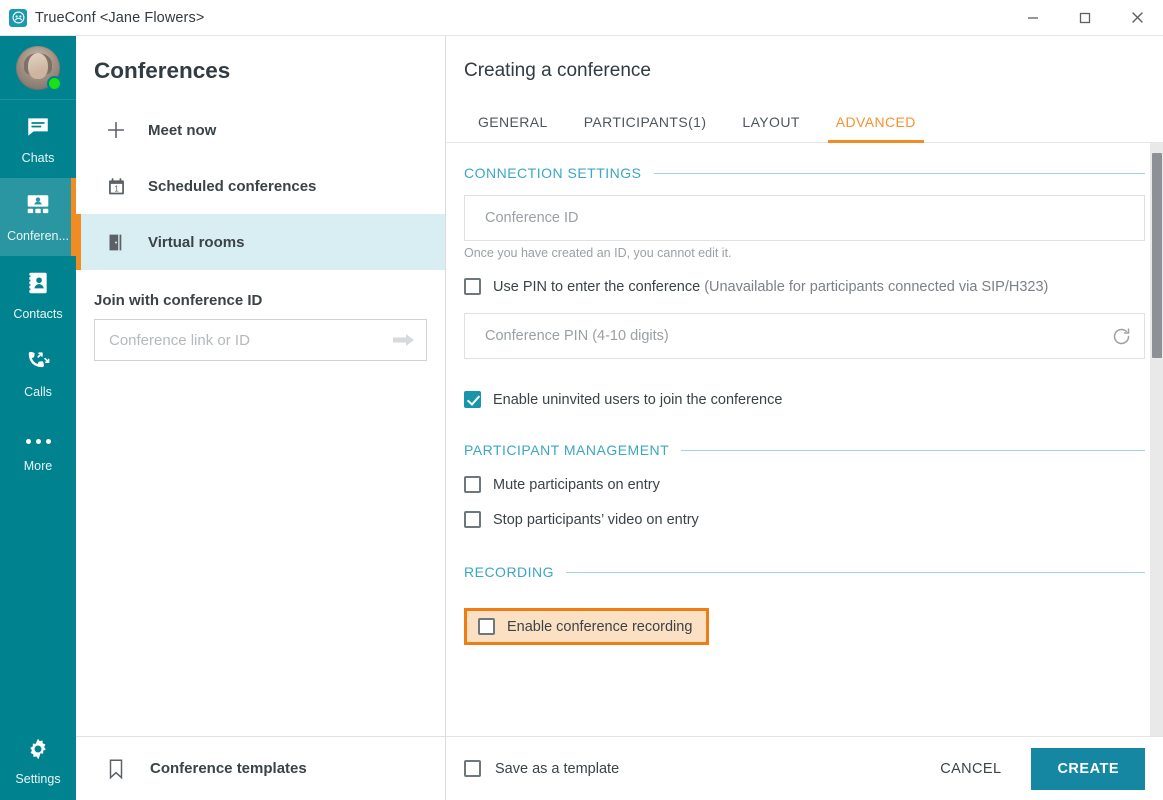  Describe the element at coordinates (18, 17) in the screenshot. I see `trueconf-logo-icon` at that location.